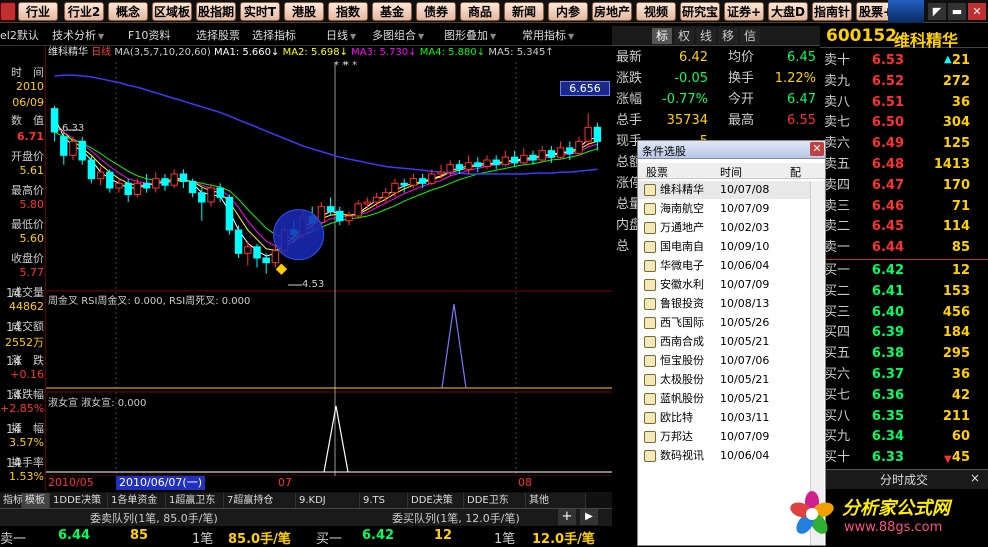 The width and height of the screenshot is (988, 547). Describe the element at coordinates (904, 457) in the screenshot. I see `bids-row: 买十 6.33 45` at that location.